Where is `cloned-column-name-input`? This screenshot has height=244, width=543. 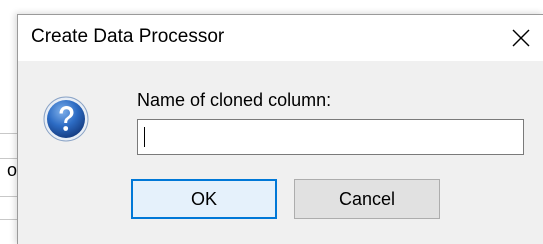 cloned-column-name-input is located at coordinates (330, 137).